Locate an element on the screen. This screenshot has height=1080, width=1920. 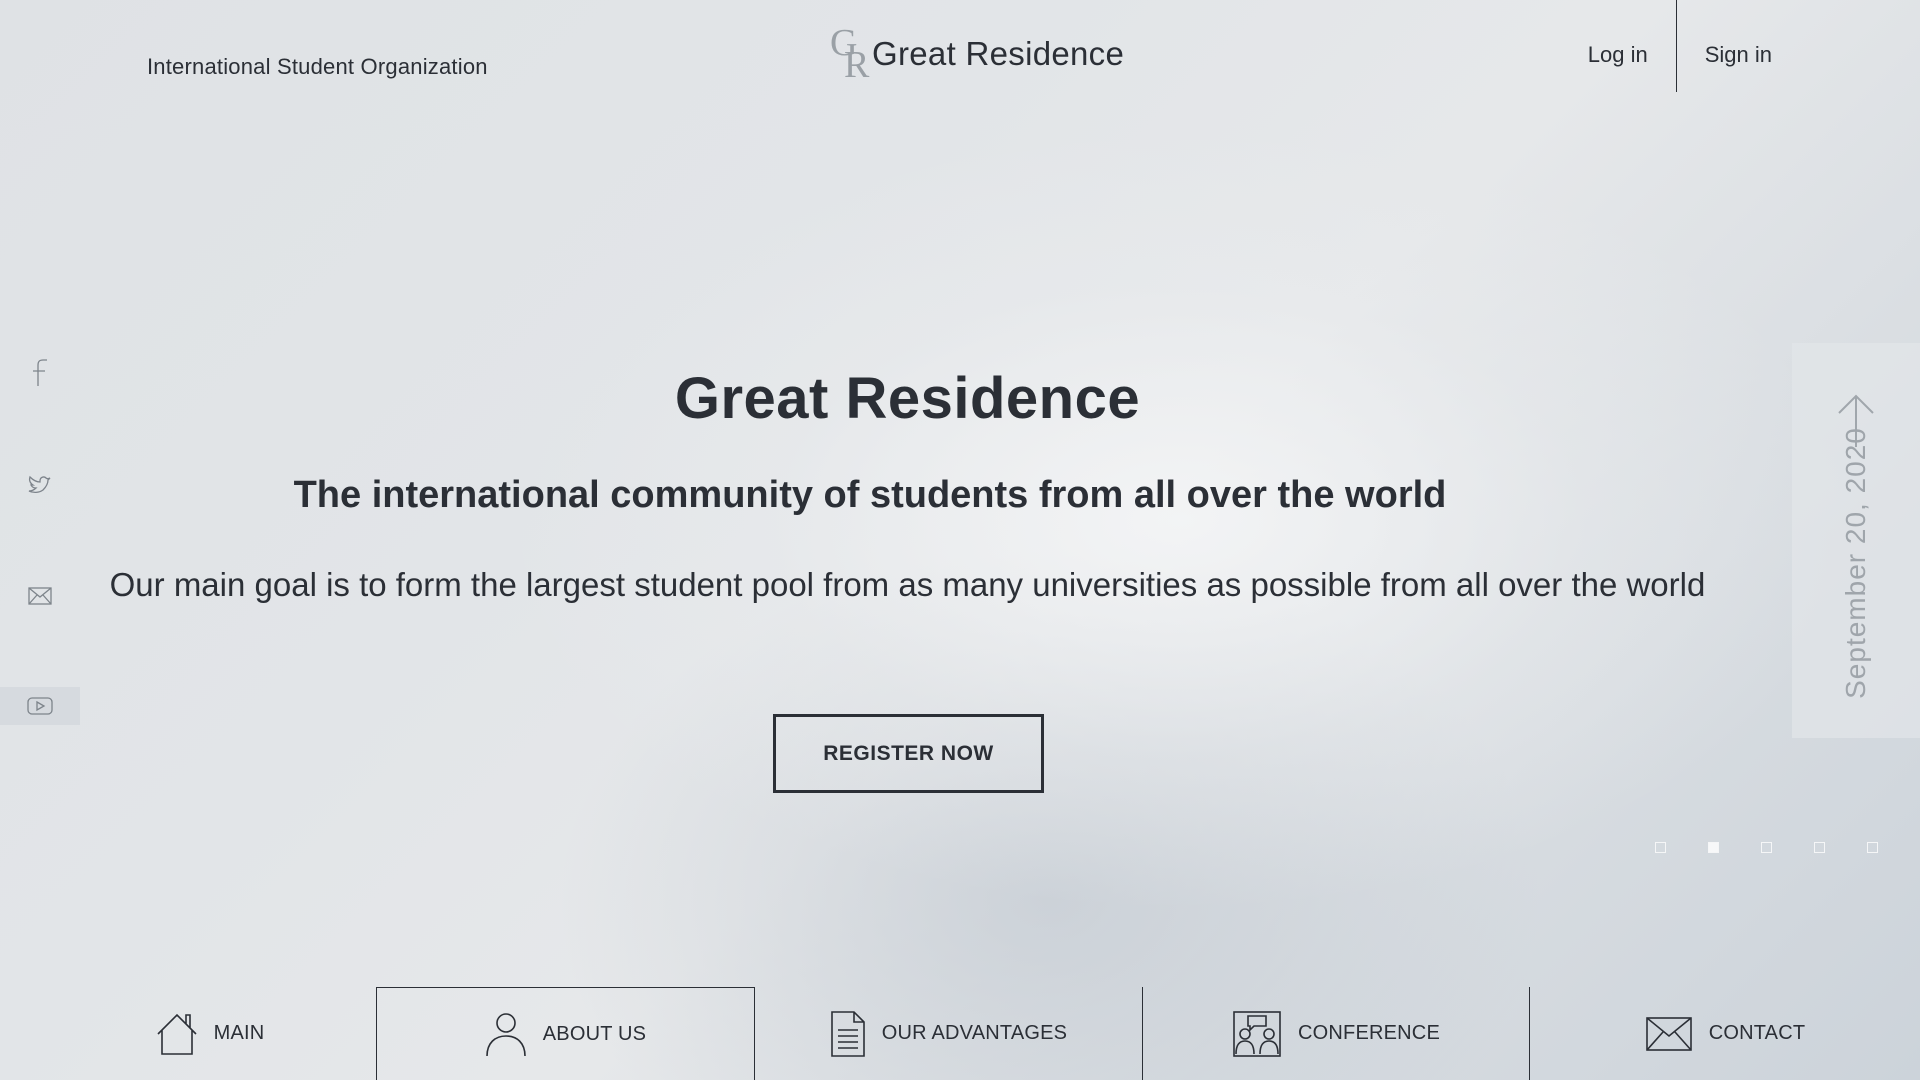
nav-item-main: MAIN is located at coordinates (210, 1033).